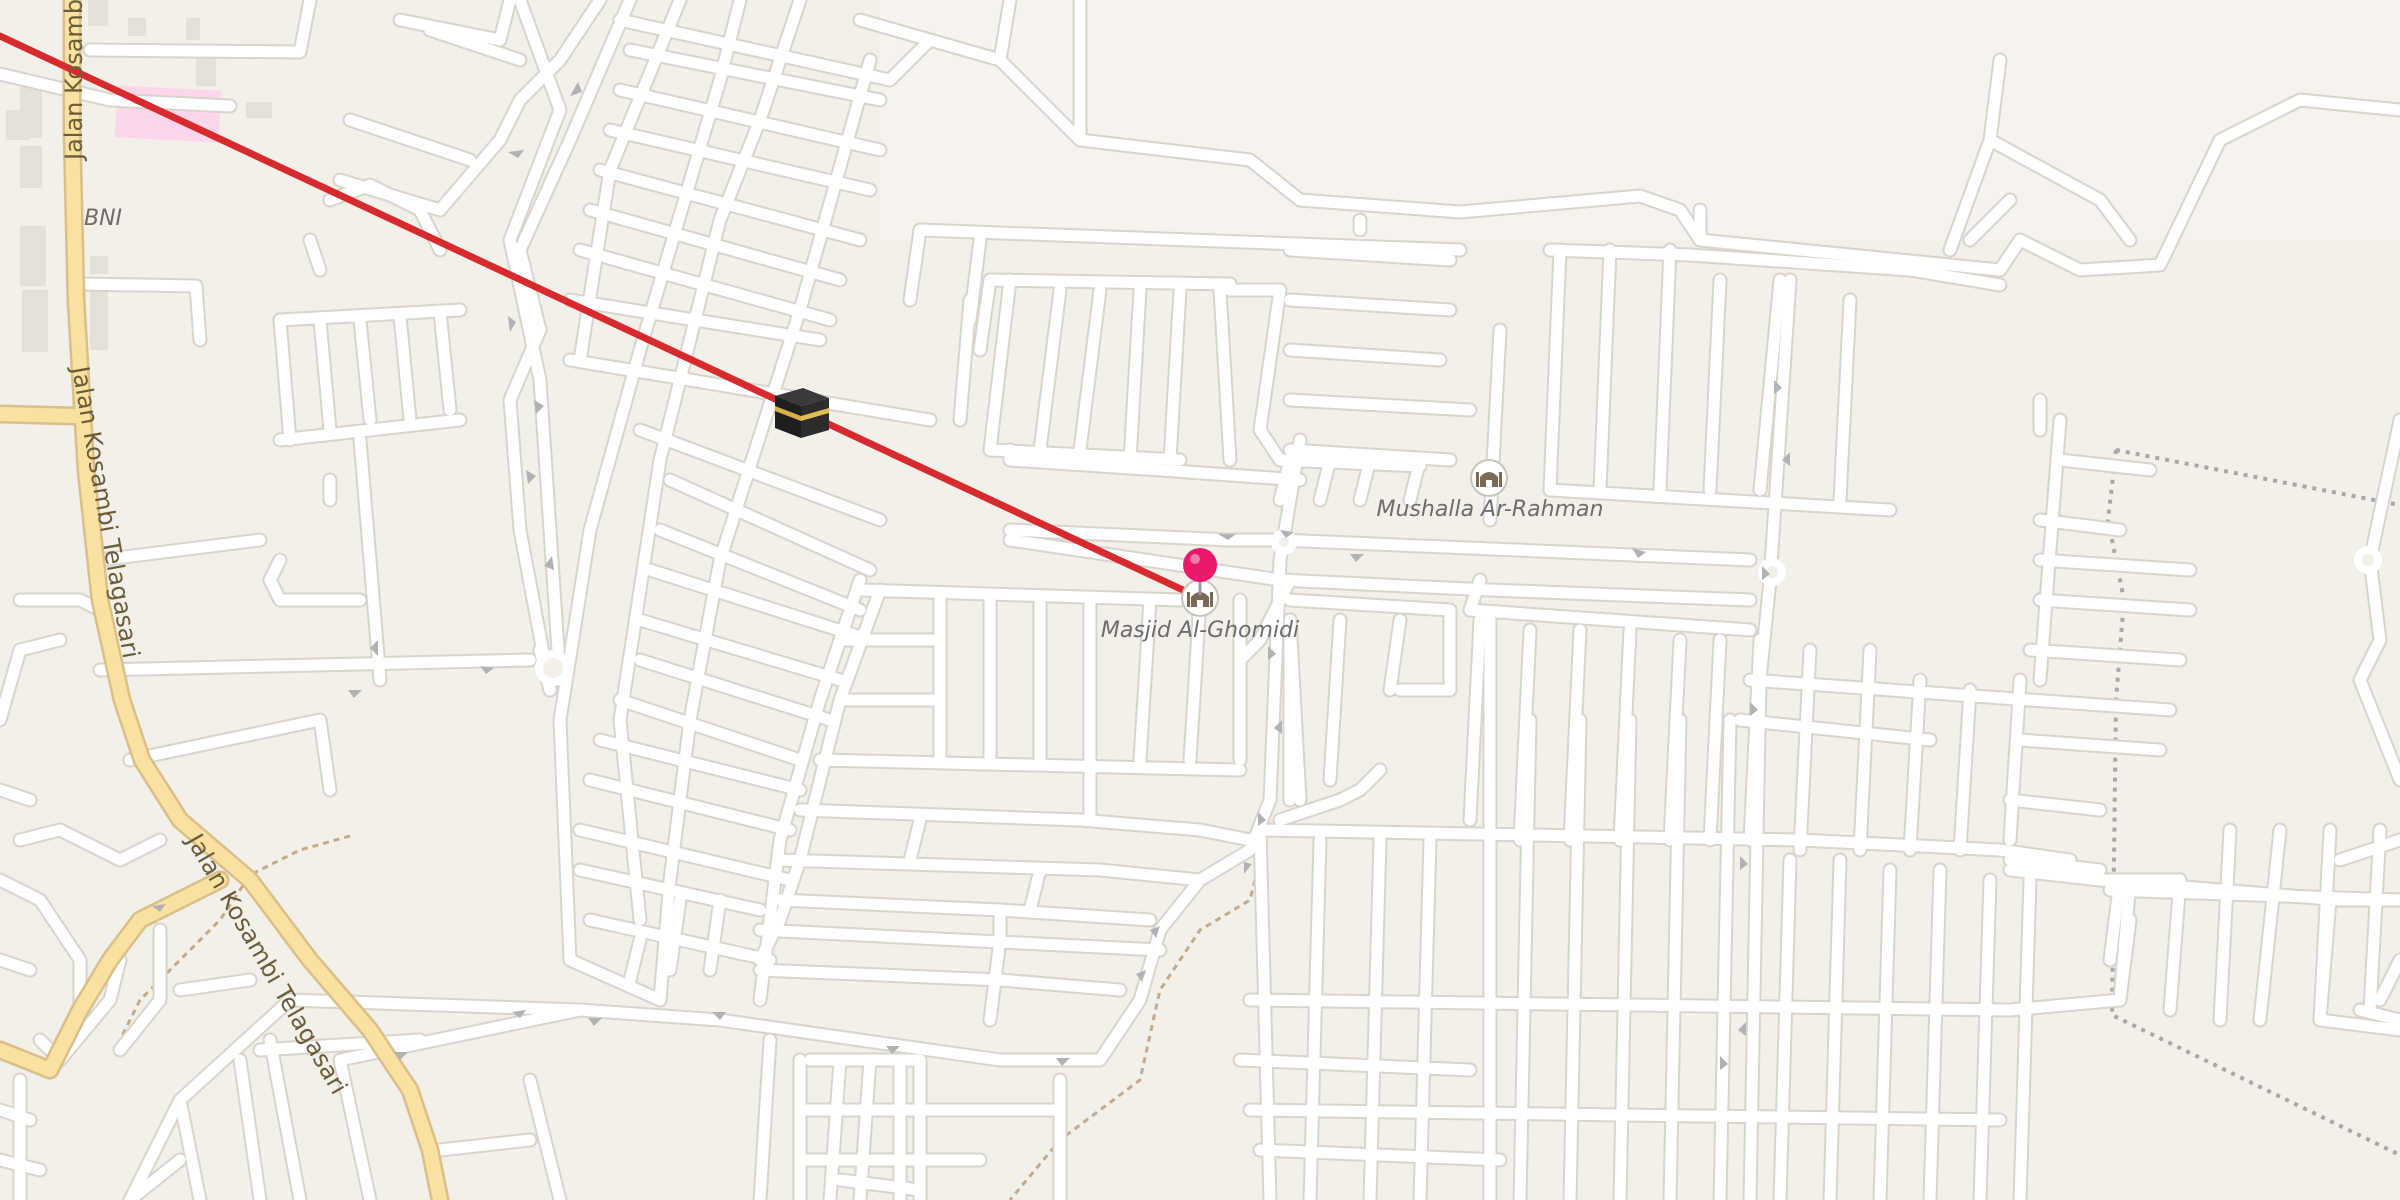 The height and width of the screenshot is (1200, 2400). Describe the element at coordinates (802, 413) in the screenshot. I see `kaaba-icon` at that location.